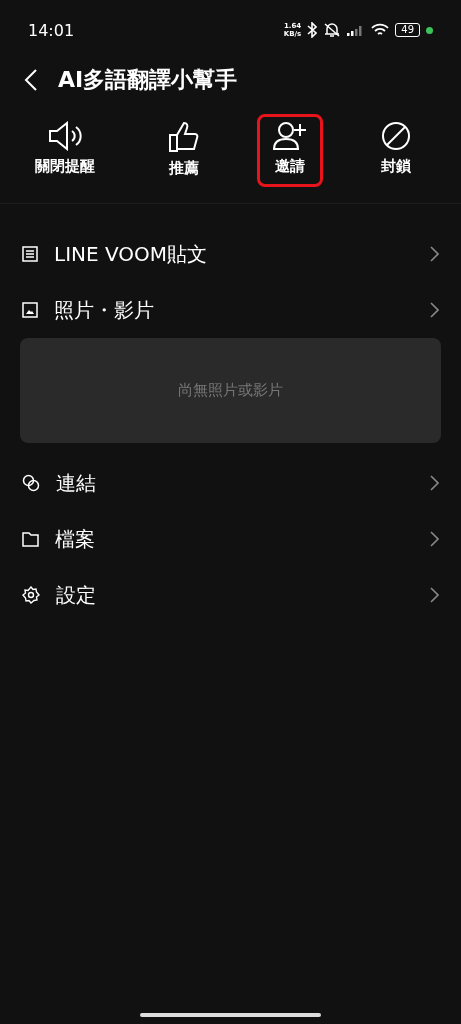 This screenshot has width=461, height=1024. I want to click on menu-item: 設定, so click(230, 595).